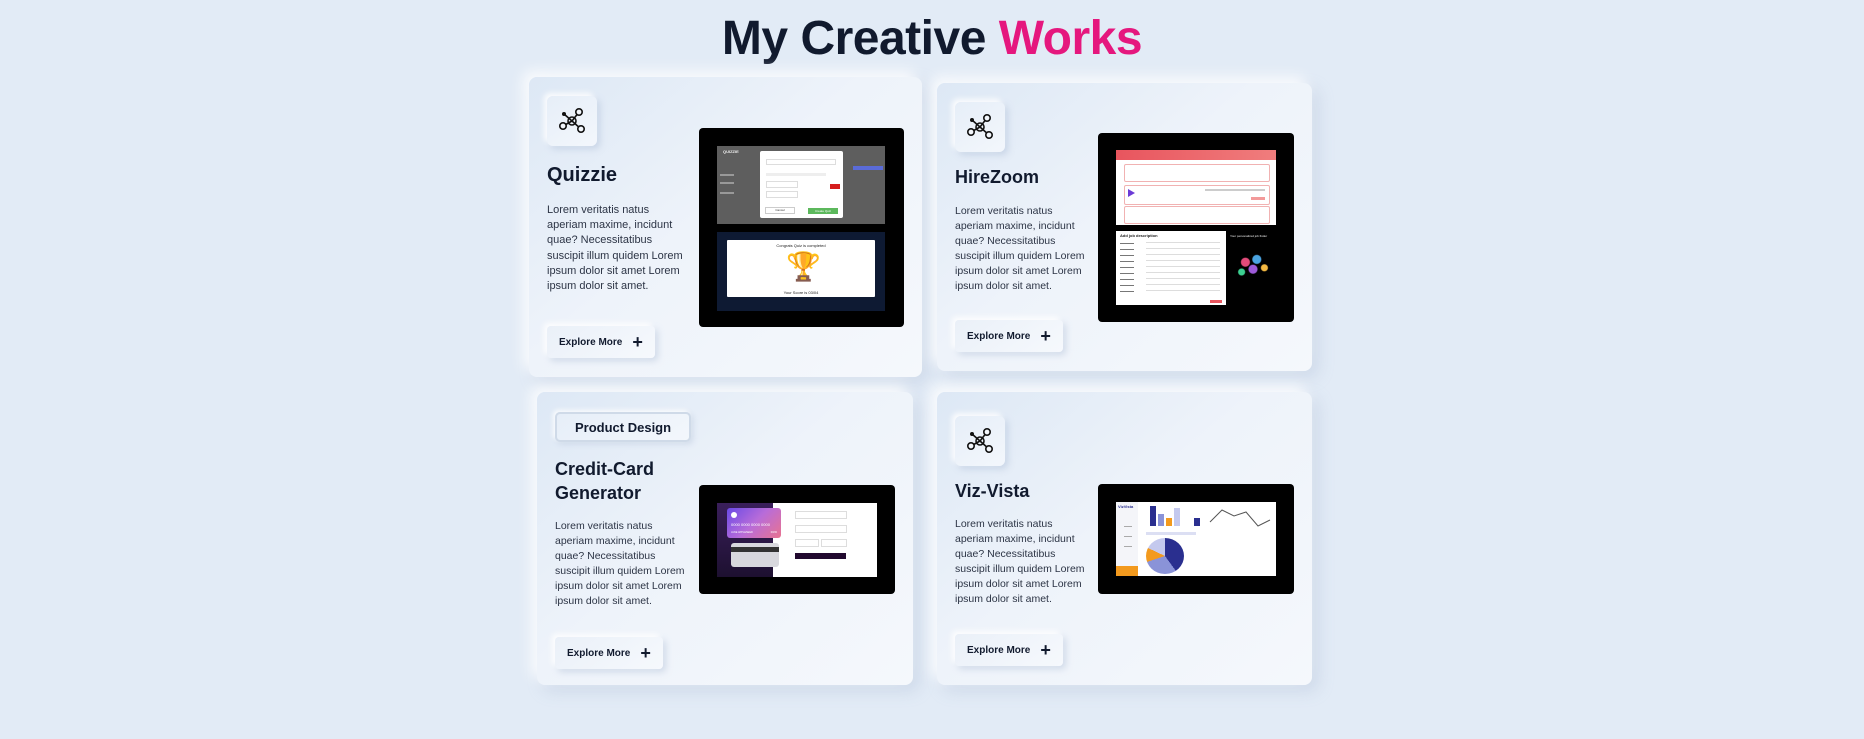 Image resolution: width=1864 pixels, height=739 pixels. Describe the element at coordinates (582, 175) in the screenshot. I see `project-title: Quizzie` at that location.